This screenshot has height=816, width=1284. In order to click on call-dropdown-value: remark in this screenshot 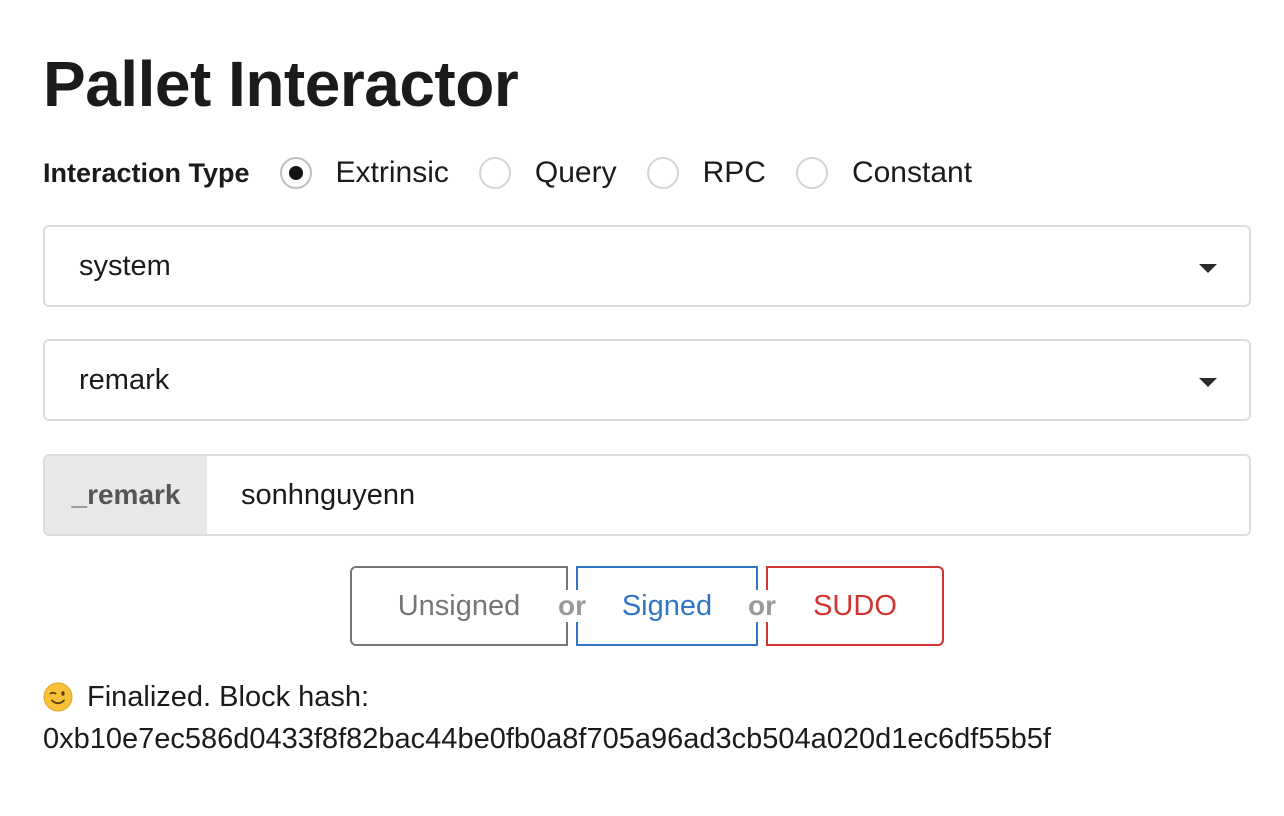, I will do `click(124, 379)`.